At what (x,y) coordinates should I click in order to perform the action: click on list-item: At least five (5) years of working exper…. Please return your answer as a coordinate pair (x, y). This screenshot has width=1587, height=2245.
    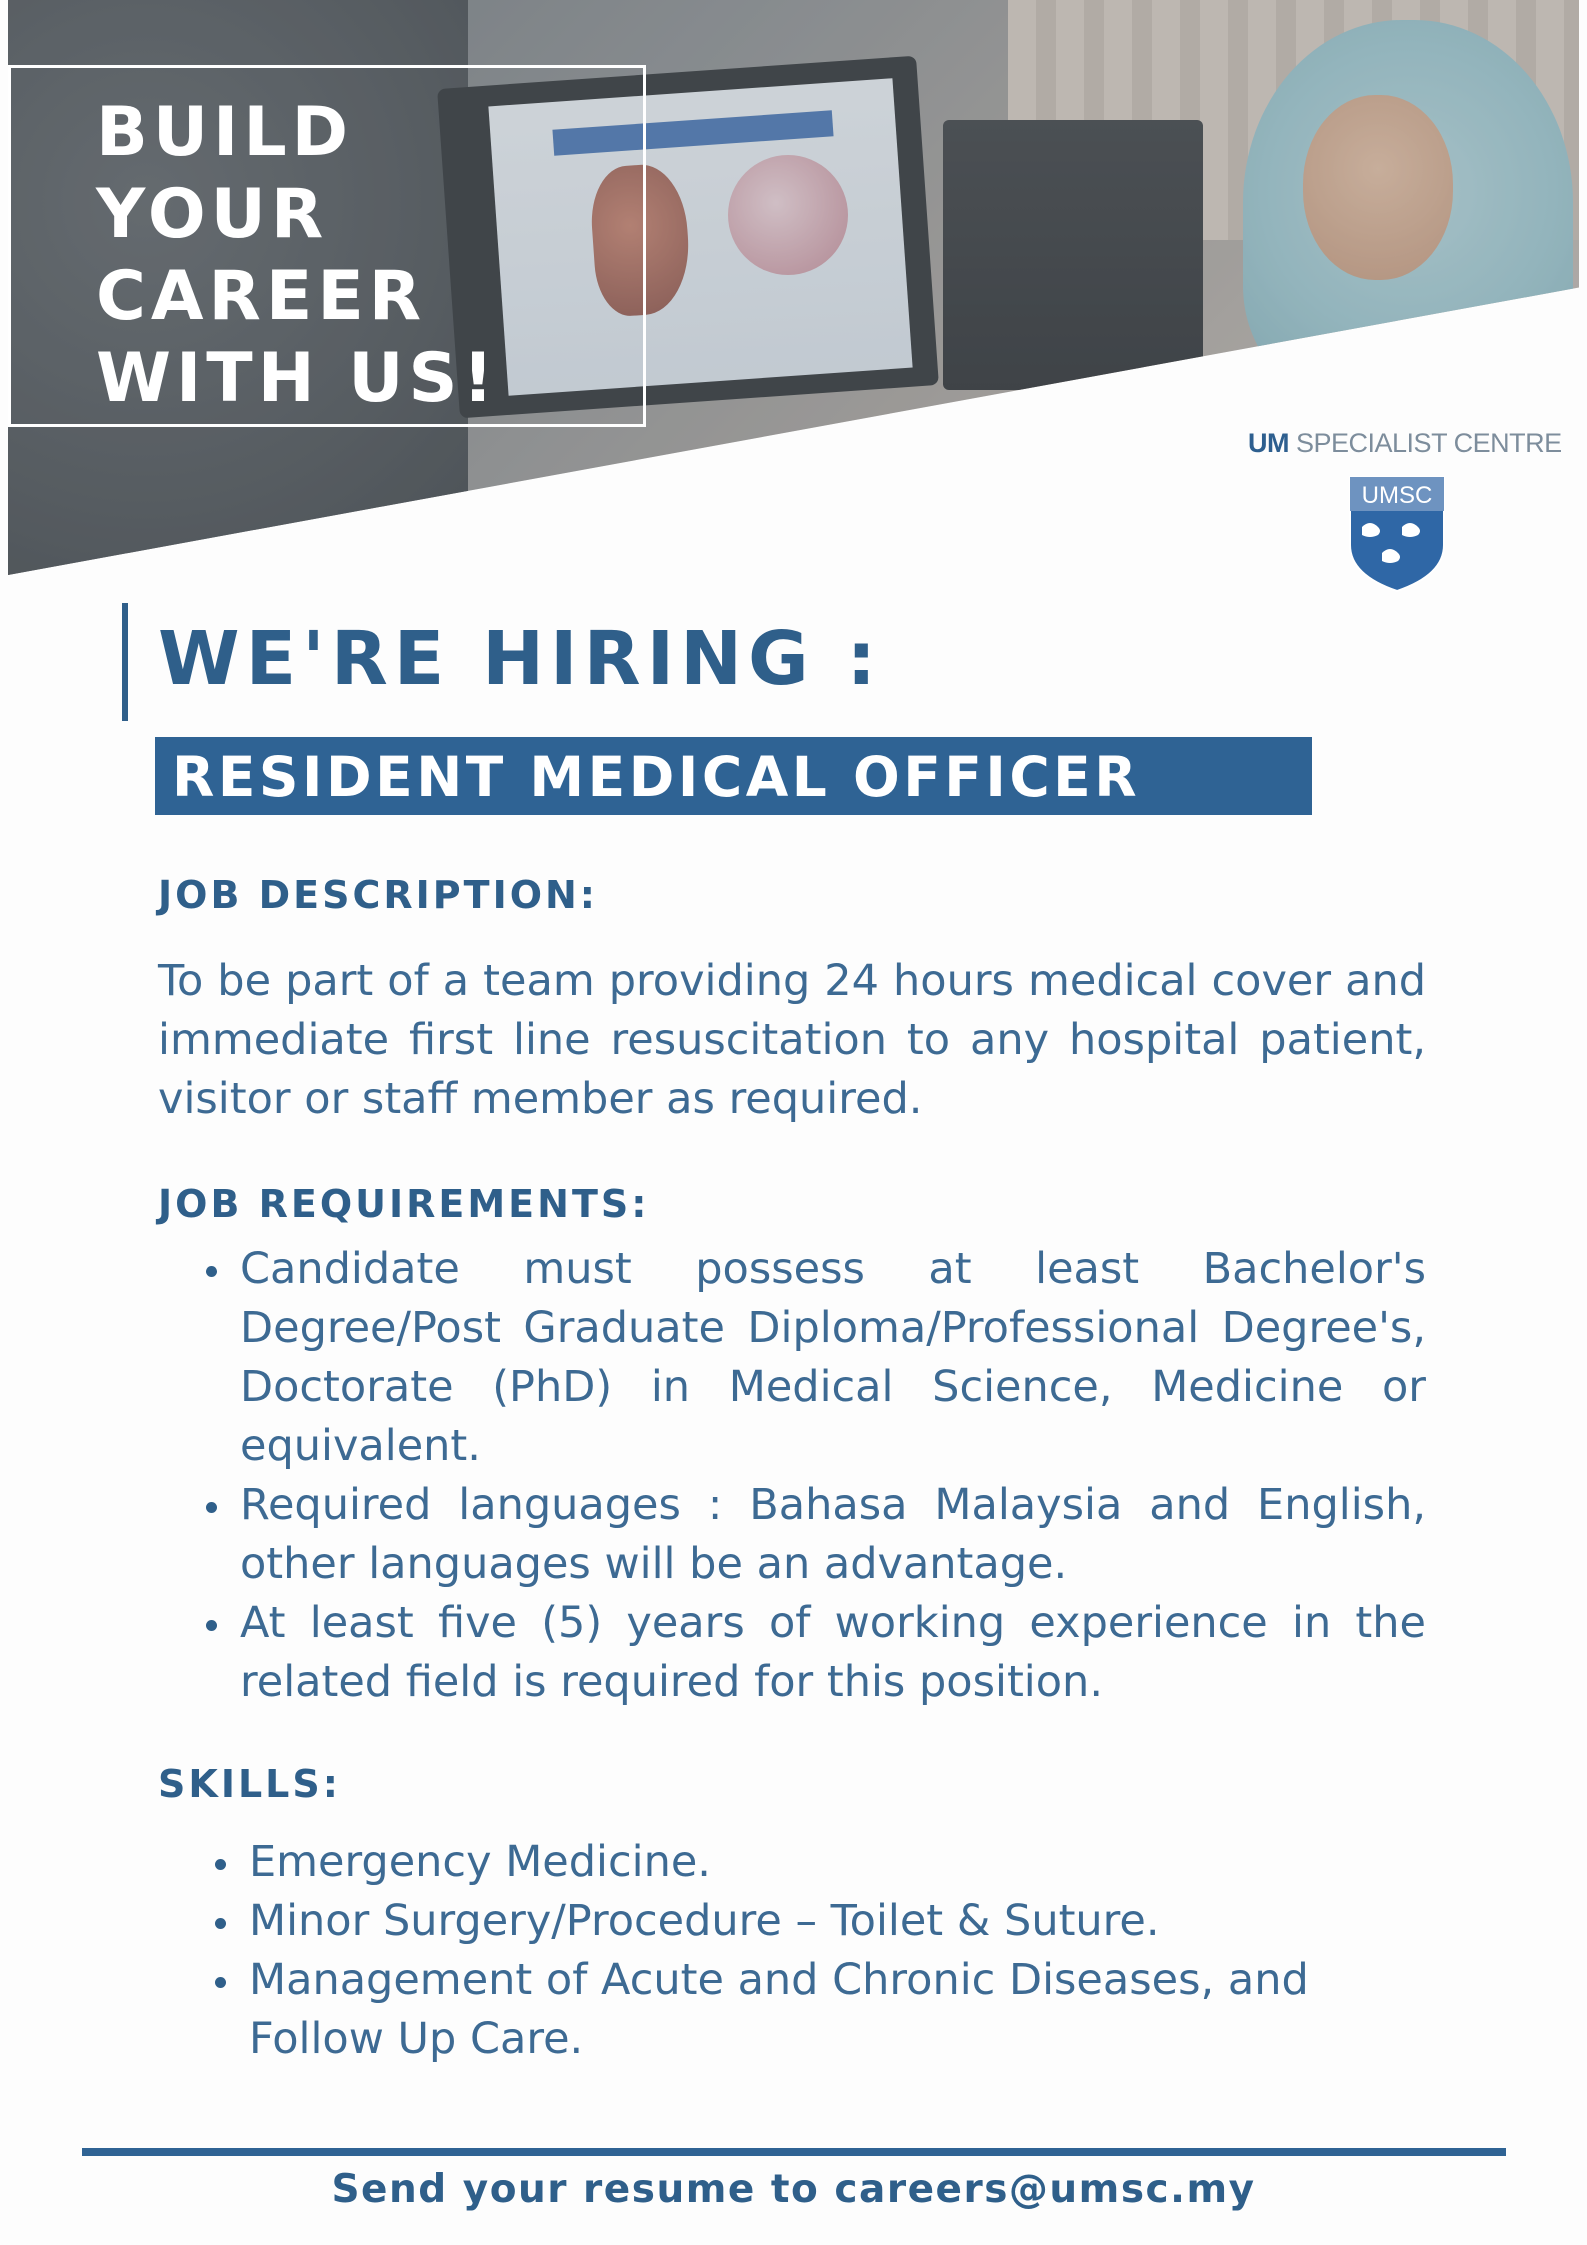
    Looking at the image, I should click on (816, 1653).